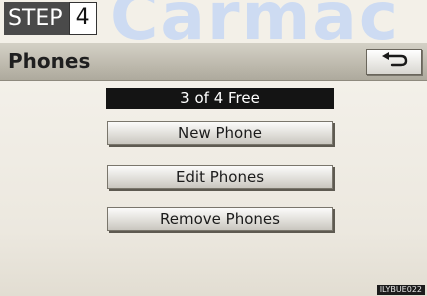 The height and width of the screenshot is (296, 427). I want to click on back-arrow-icon, so click(394, 62).